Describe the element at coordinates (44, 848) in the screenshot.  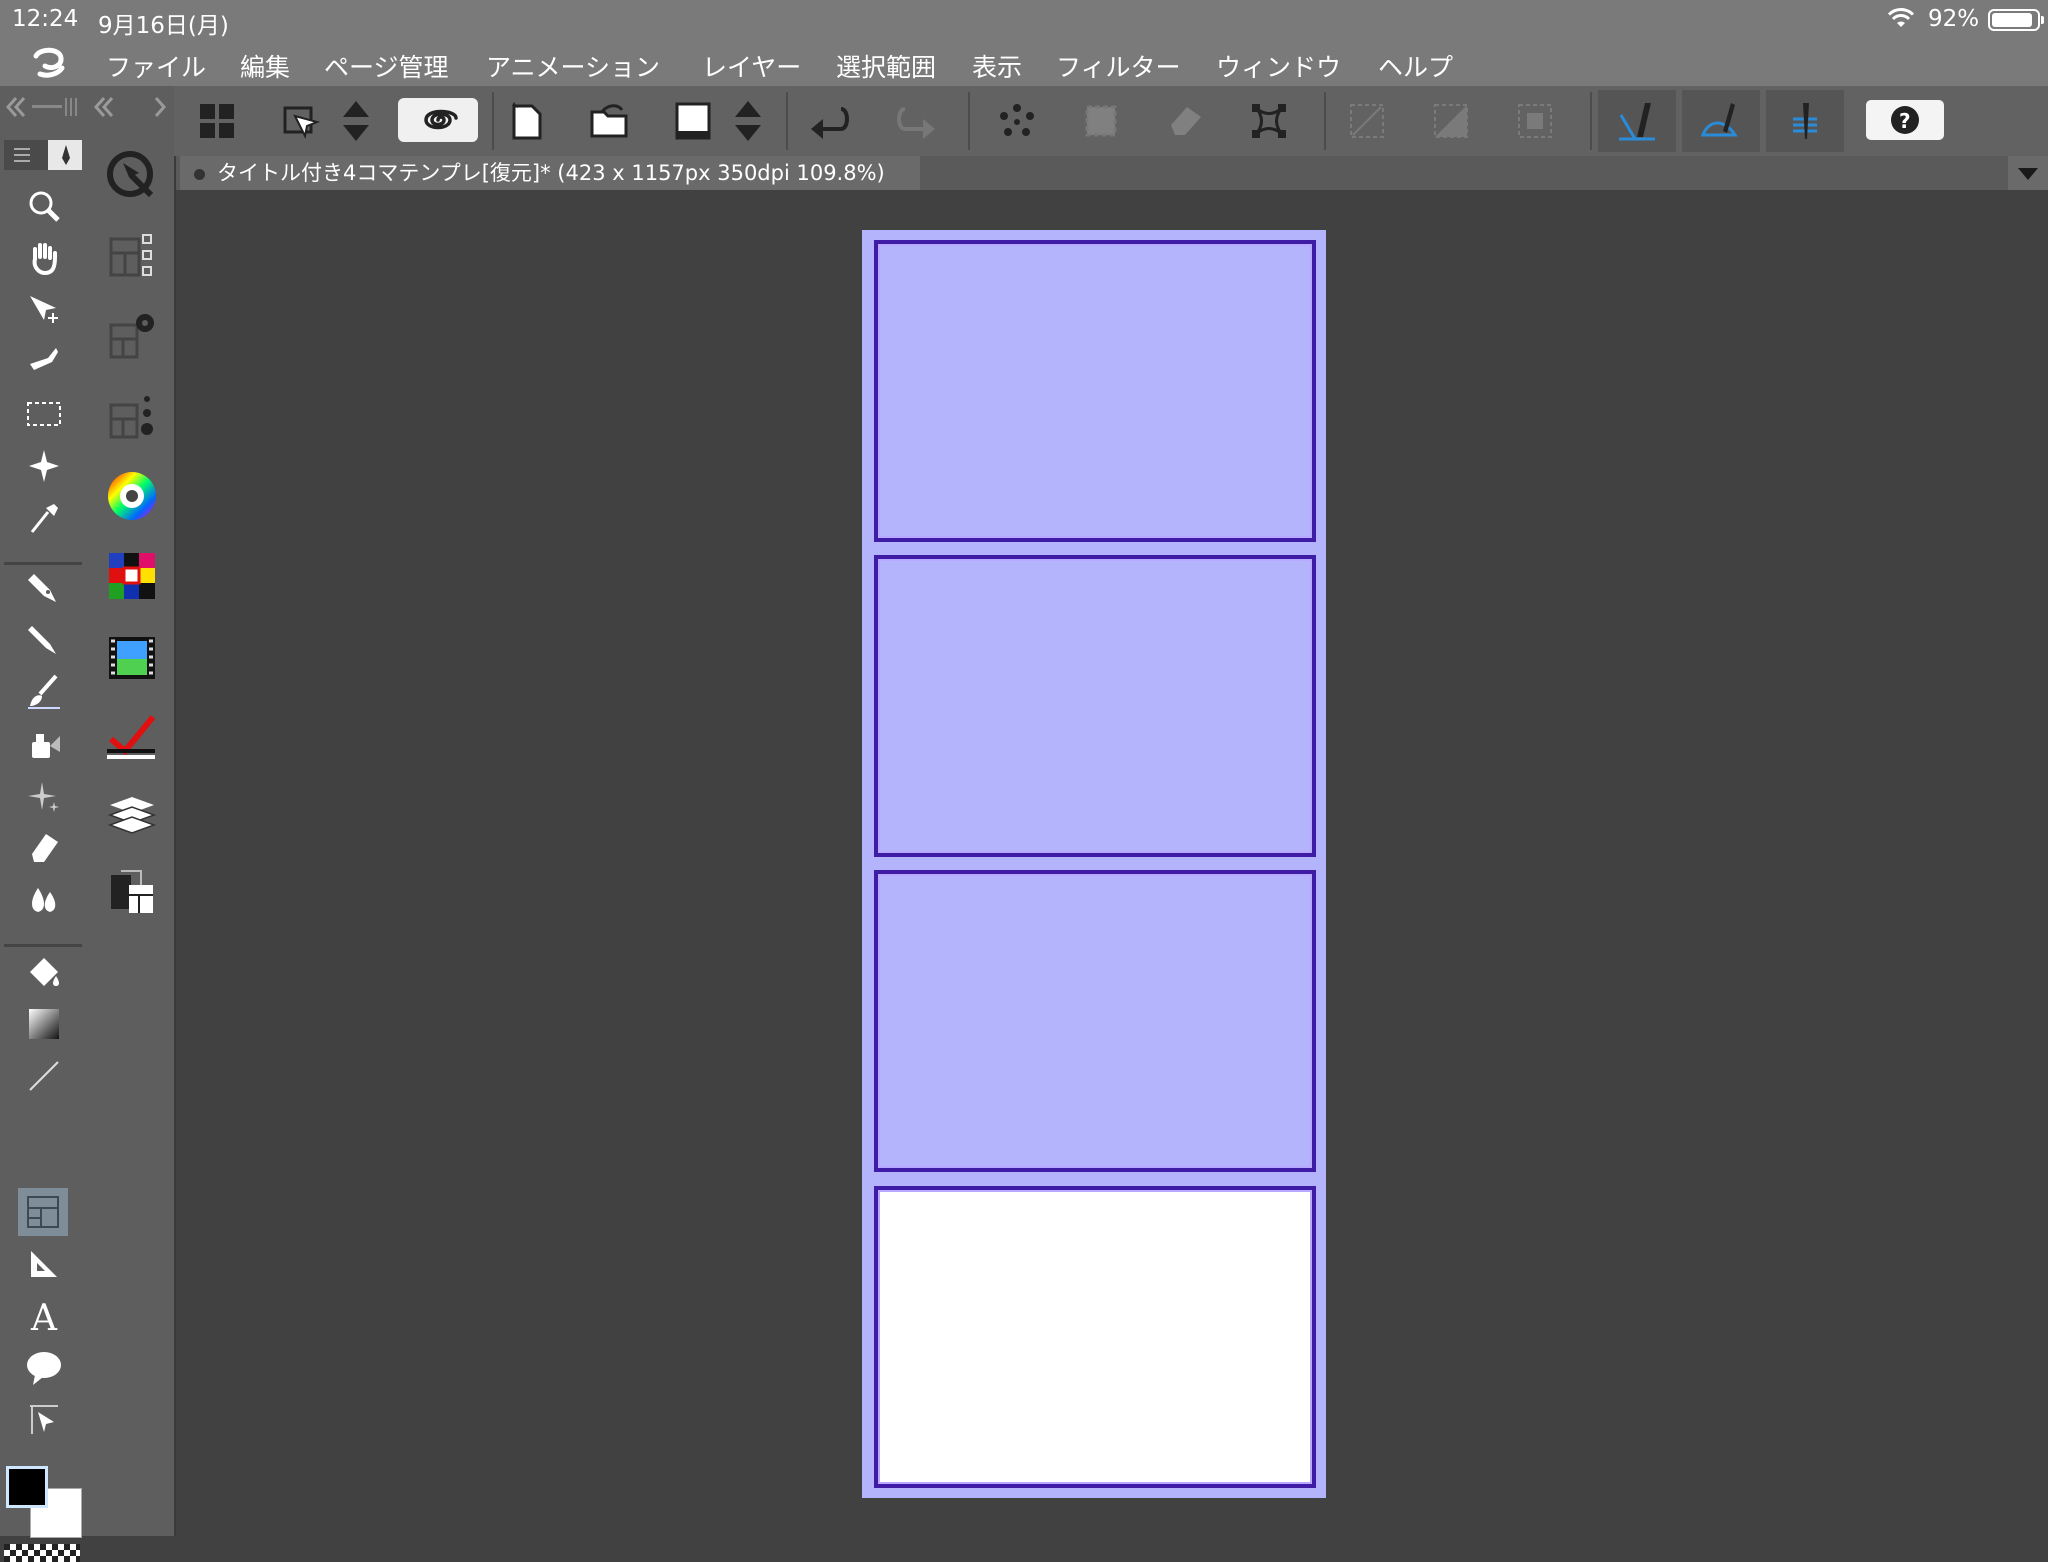
I see `eraser-icon` at that location.